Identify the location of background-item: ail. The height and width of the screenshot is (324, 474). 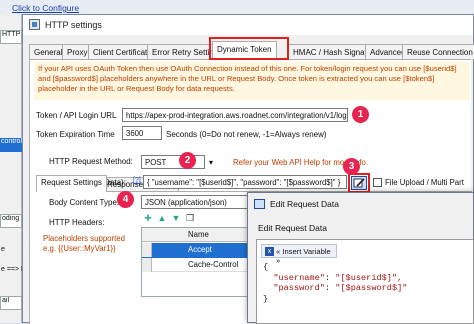
(11, 303).